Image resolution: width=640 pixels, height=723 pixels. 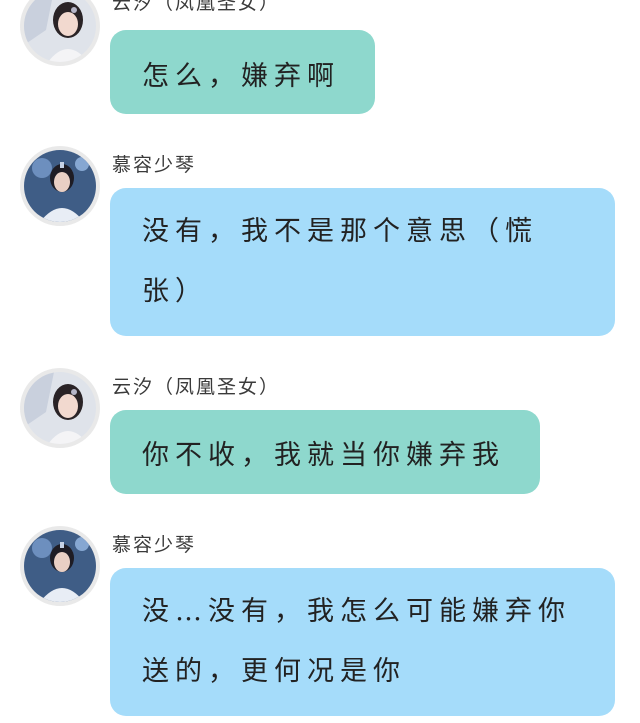 I want to click on message-bubble: 怎么，嫌弃啊, so click(x=242, y=72).